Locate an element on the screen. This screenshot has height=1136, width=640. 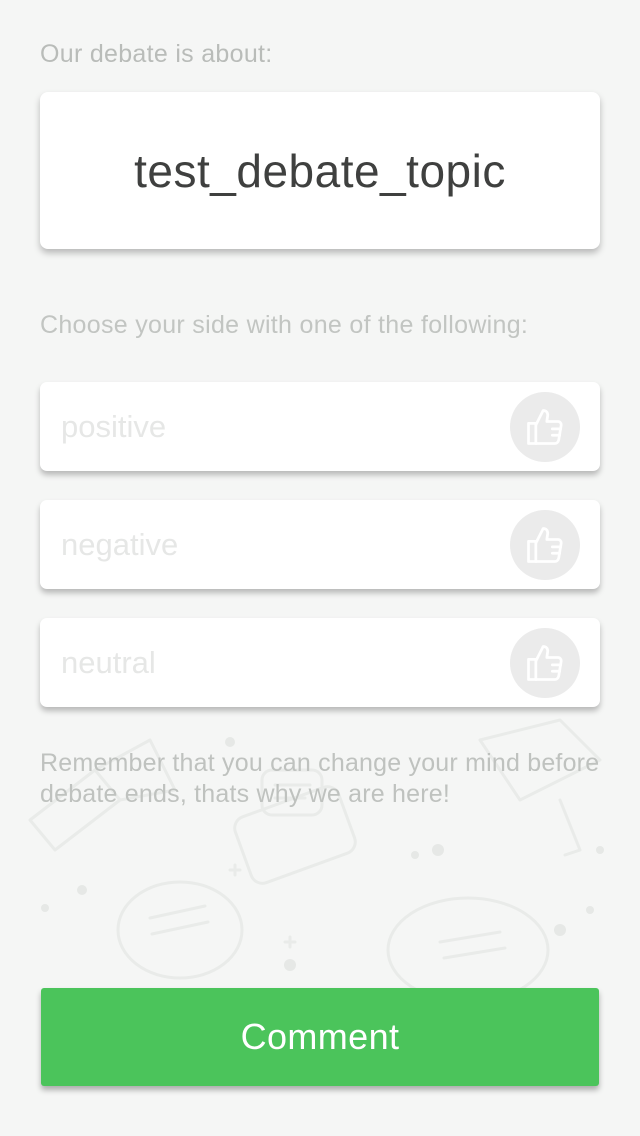
topic-card: test_debate_topic is located at coordinates (320, 170).